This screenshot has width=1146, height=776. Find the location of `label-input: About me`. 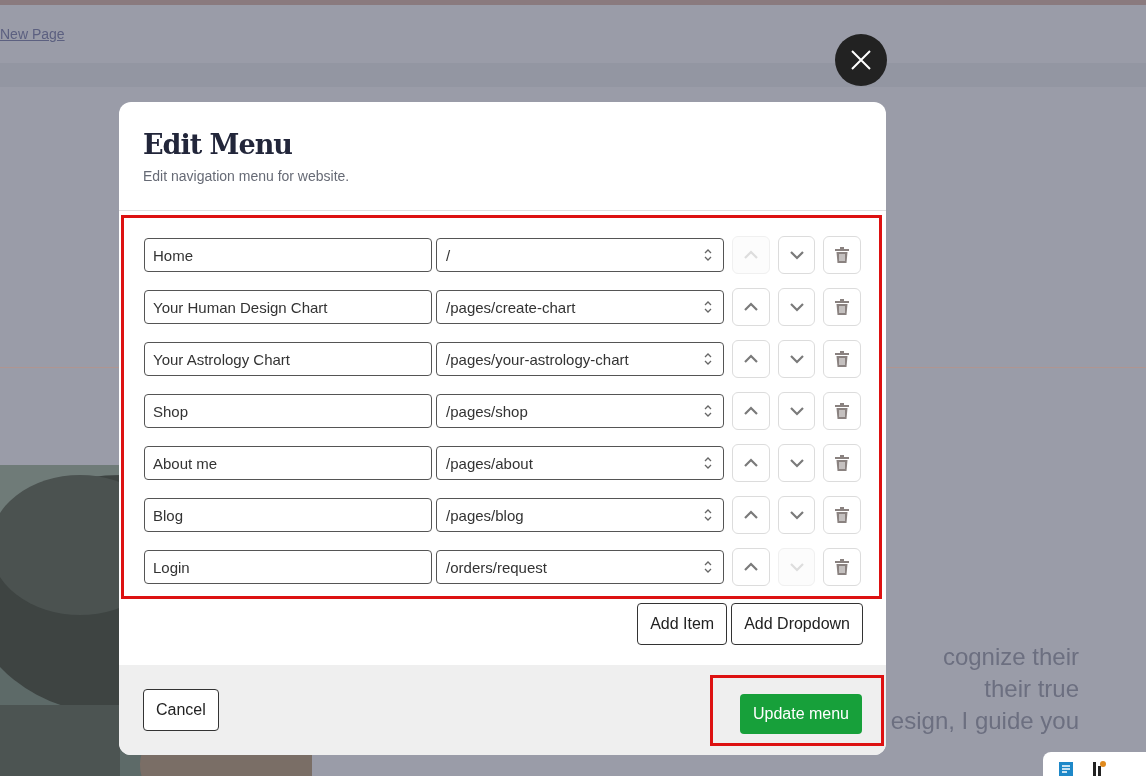

label-input: About me is located at coordinates (288, 463).